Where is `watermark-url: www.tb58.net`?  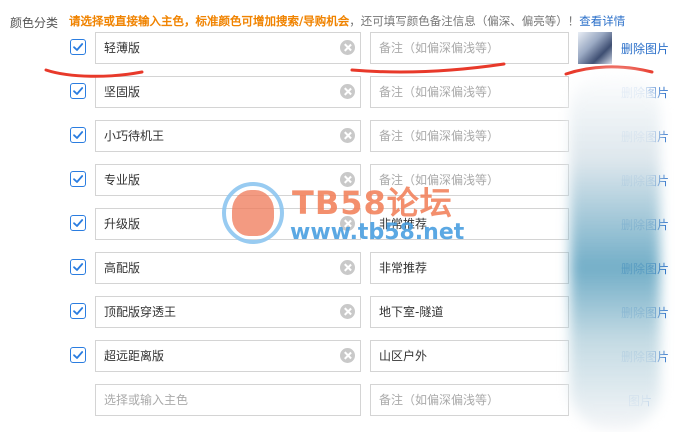
watermark-url: www.tb58.net is located at coordinates (377, 232).